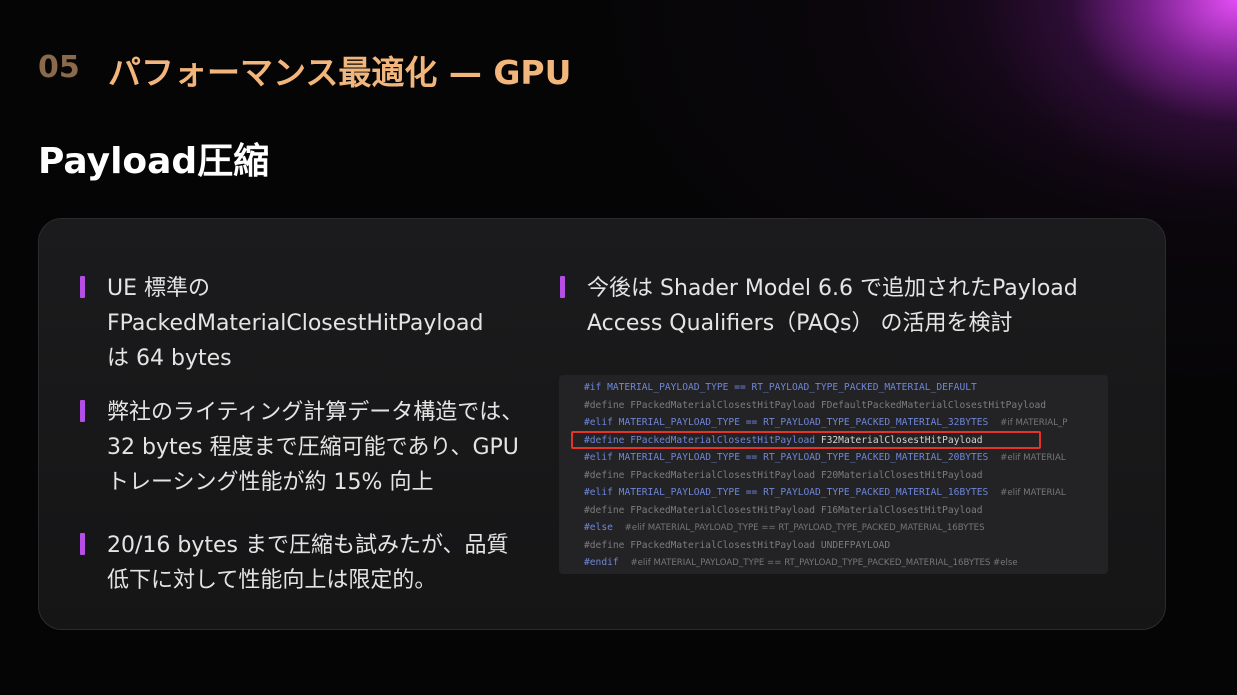 This screenshot has height=695, width=1237. Describe the element at coordinates (294, 563) in the screenshot. I see `bullet-further-compression: 20/16 bytes まで圧縮も試みたが、品質 低下に対して性能向上は限定的。` at that location.